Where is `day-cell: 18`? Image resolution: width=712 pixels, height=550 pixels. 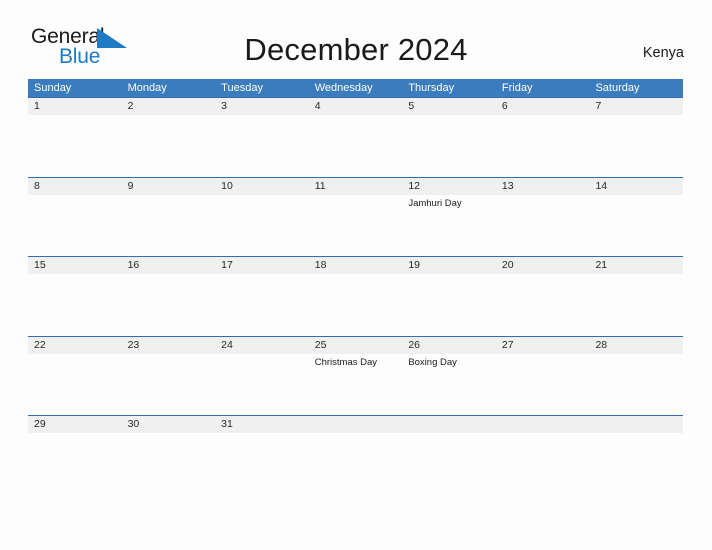 day-cell: 18 is located at coordinates (356, 296).